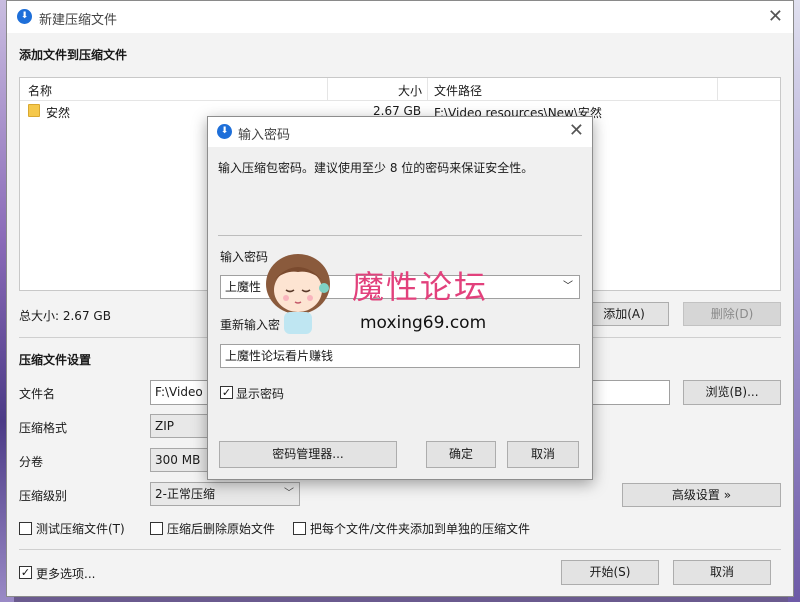  What do you see at coordinates (58, 113) in the screenshot?
I see `file-name: 安然` at bounding box center [58, 113].